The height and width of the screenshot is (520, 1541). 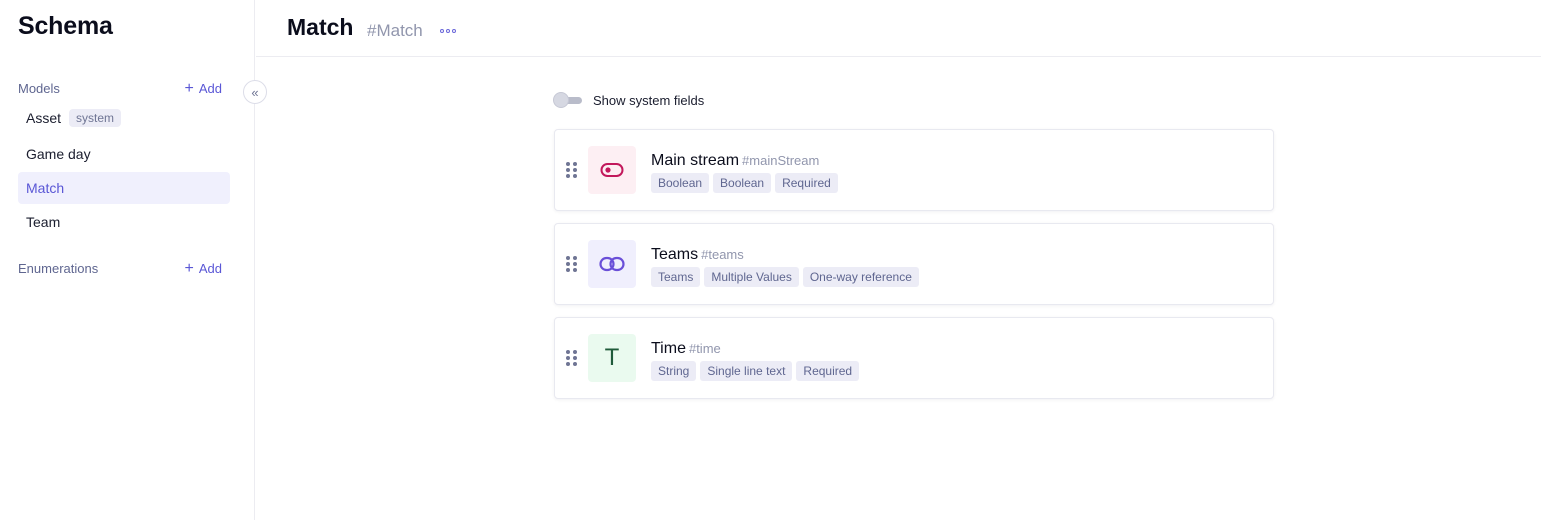 I want to click on enumerations-label: Enumerations, so click(x=58, y=268).